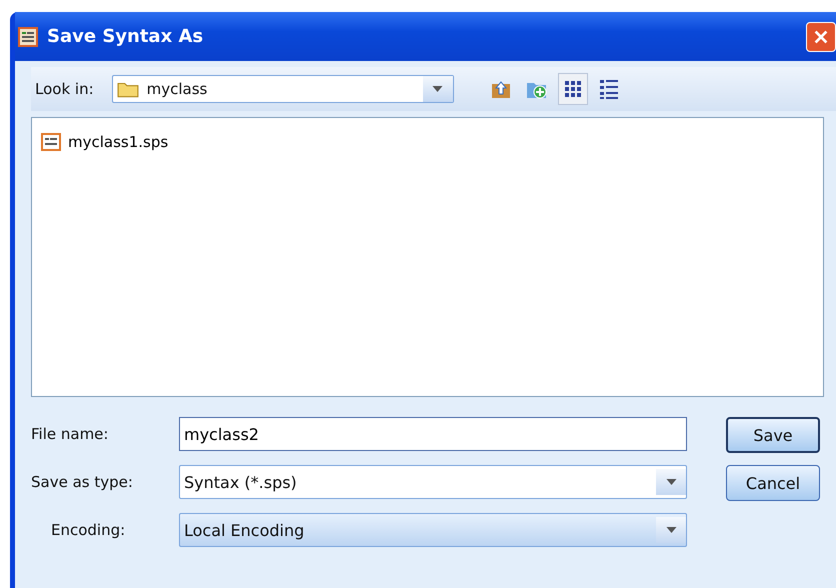 The height and width of the screenshot is (588, 836). Describe the element at coordinates (125, 36) in the screenshot. I see `window-title: Save Syntax As` at that location.